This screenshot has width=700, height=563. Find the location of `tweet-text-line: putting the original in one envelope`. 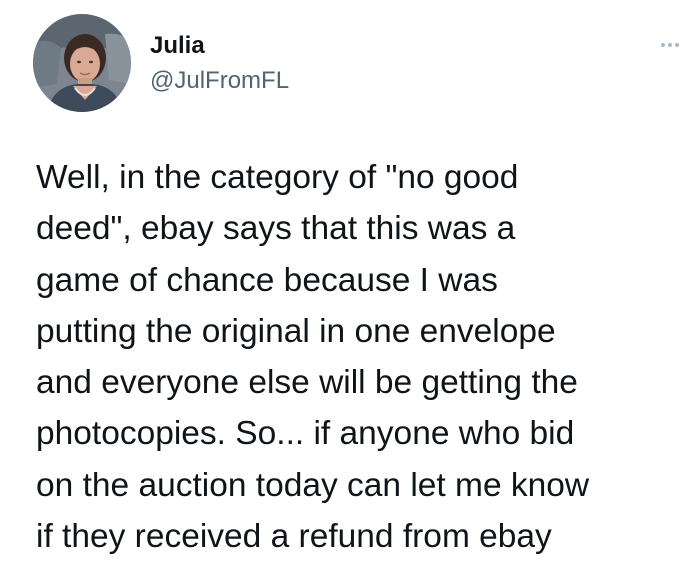

tweet-text-line: putting the original in one envelope is located at coordinates (296, 331).